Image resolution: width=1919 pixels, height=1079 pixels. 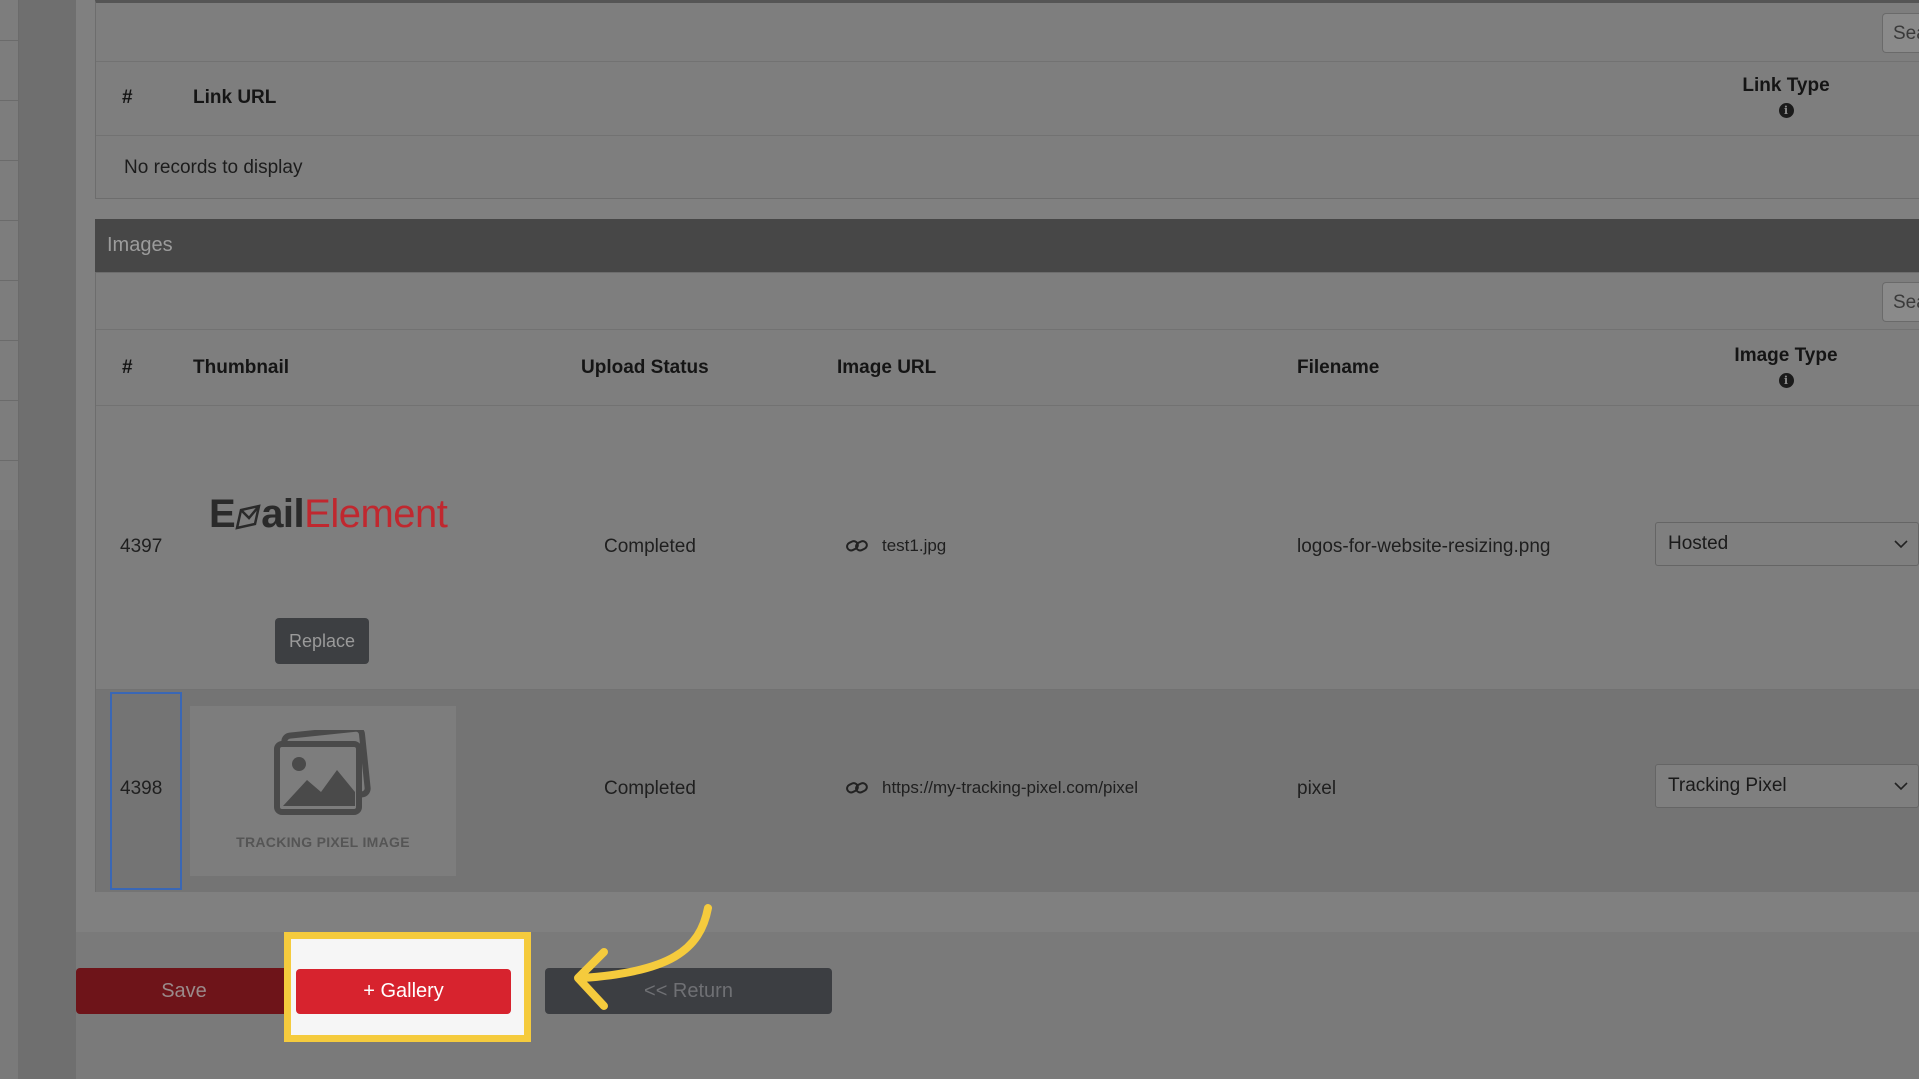 What do you see at coordinates (914, 546) in the screenshot?
I see `image-url-text: test1.jpg` at bounding box center [914, 546].